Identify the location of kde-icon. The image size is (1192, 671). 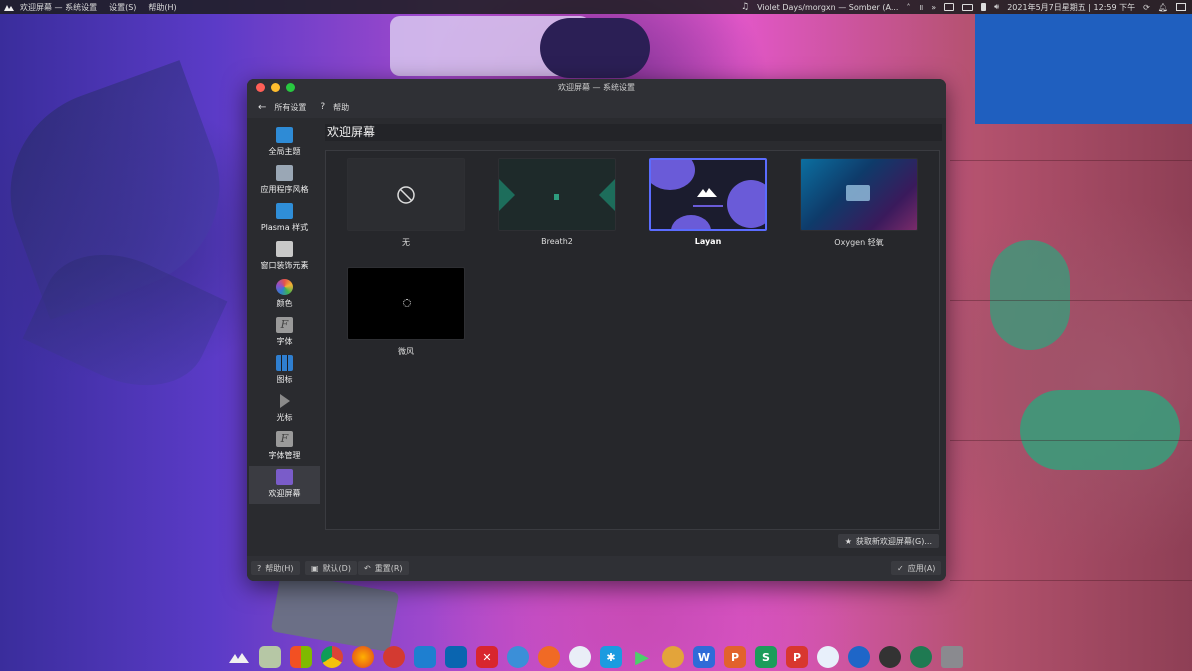
(239, 657).